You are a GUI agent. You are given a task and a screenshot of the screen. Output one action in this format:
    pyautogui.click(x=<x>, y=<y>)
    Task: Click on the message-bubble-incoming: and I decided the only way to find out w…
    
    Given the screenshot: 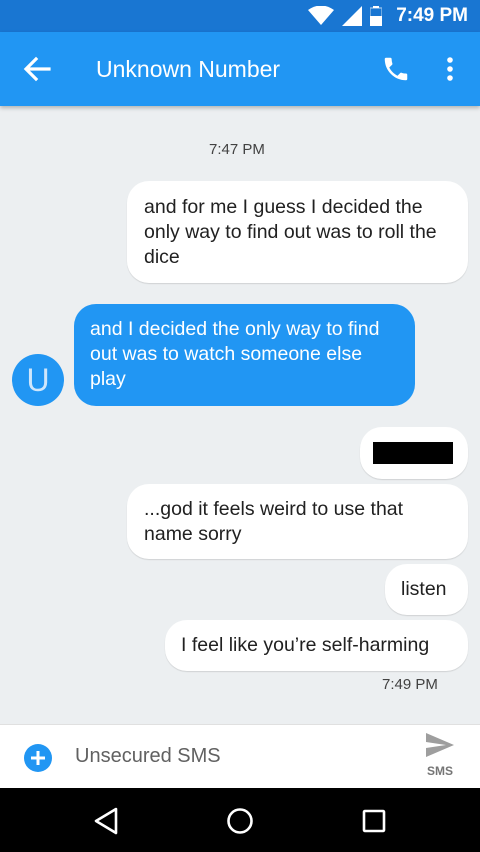 What is the action you would take?
    pyautogui.click(x=244, y=355)
    